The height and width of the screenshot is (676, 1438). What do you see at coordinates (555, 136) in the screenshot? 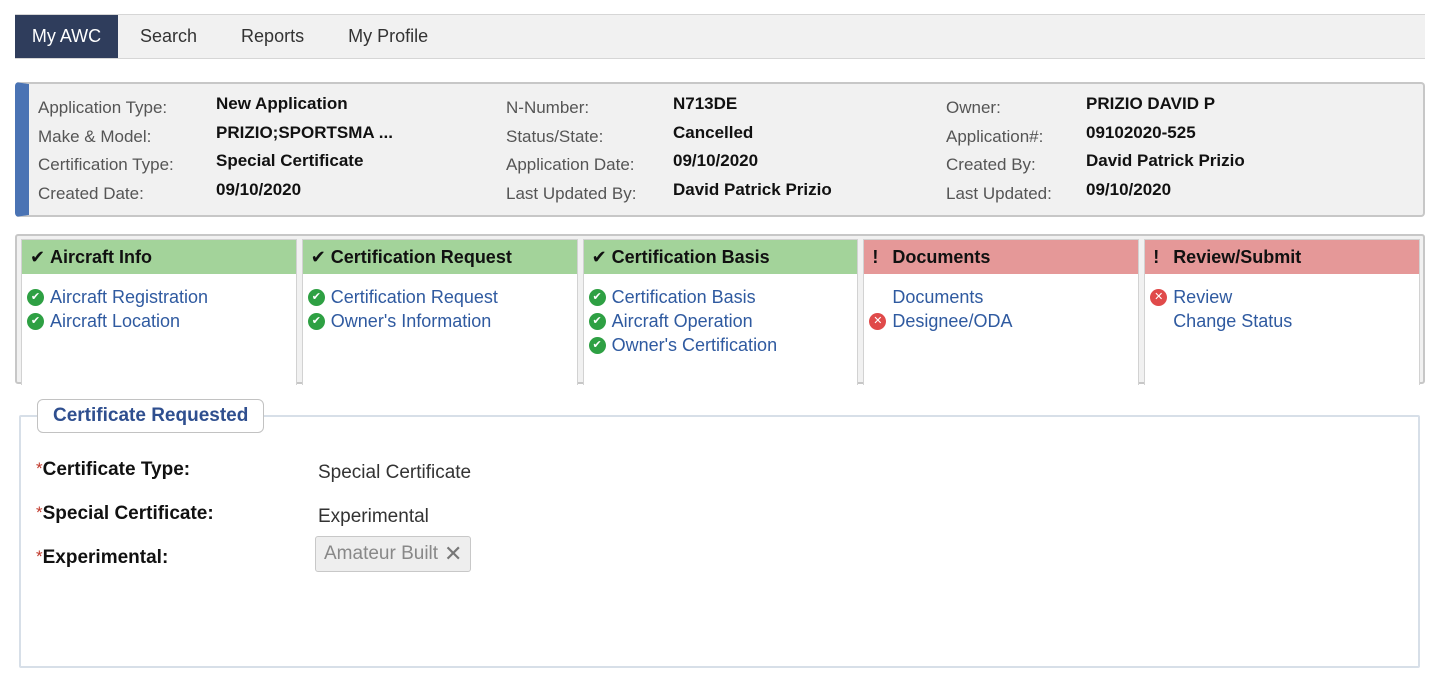
I see `status-state-label: Status/State:` at bounding box center [555, 136].